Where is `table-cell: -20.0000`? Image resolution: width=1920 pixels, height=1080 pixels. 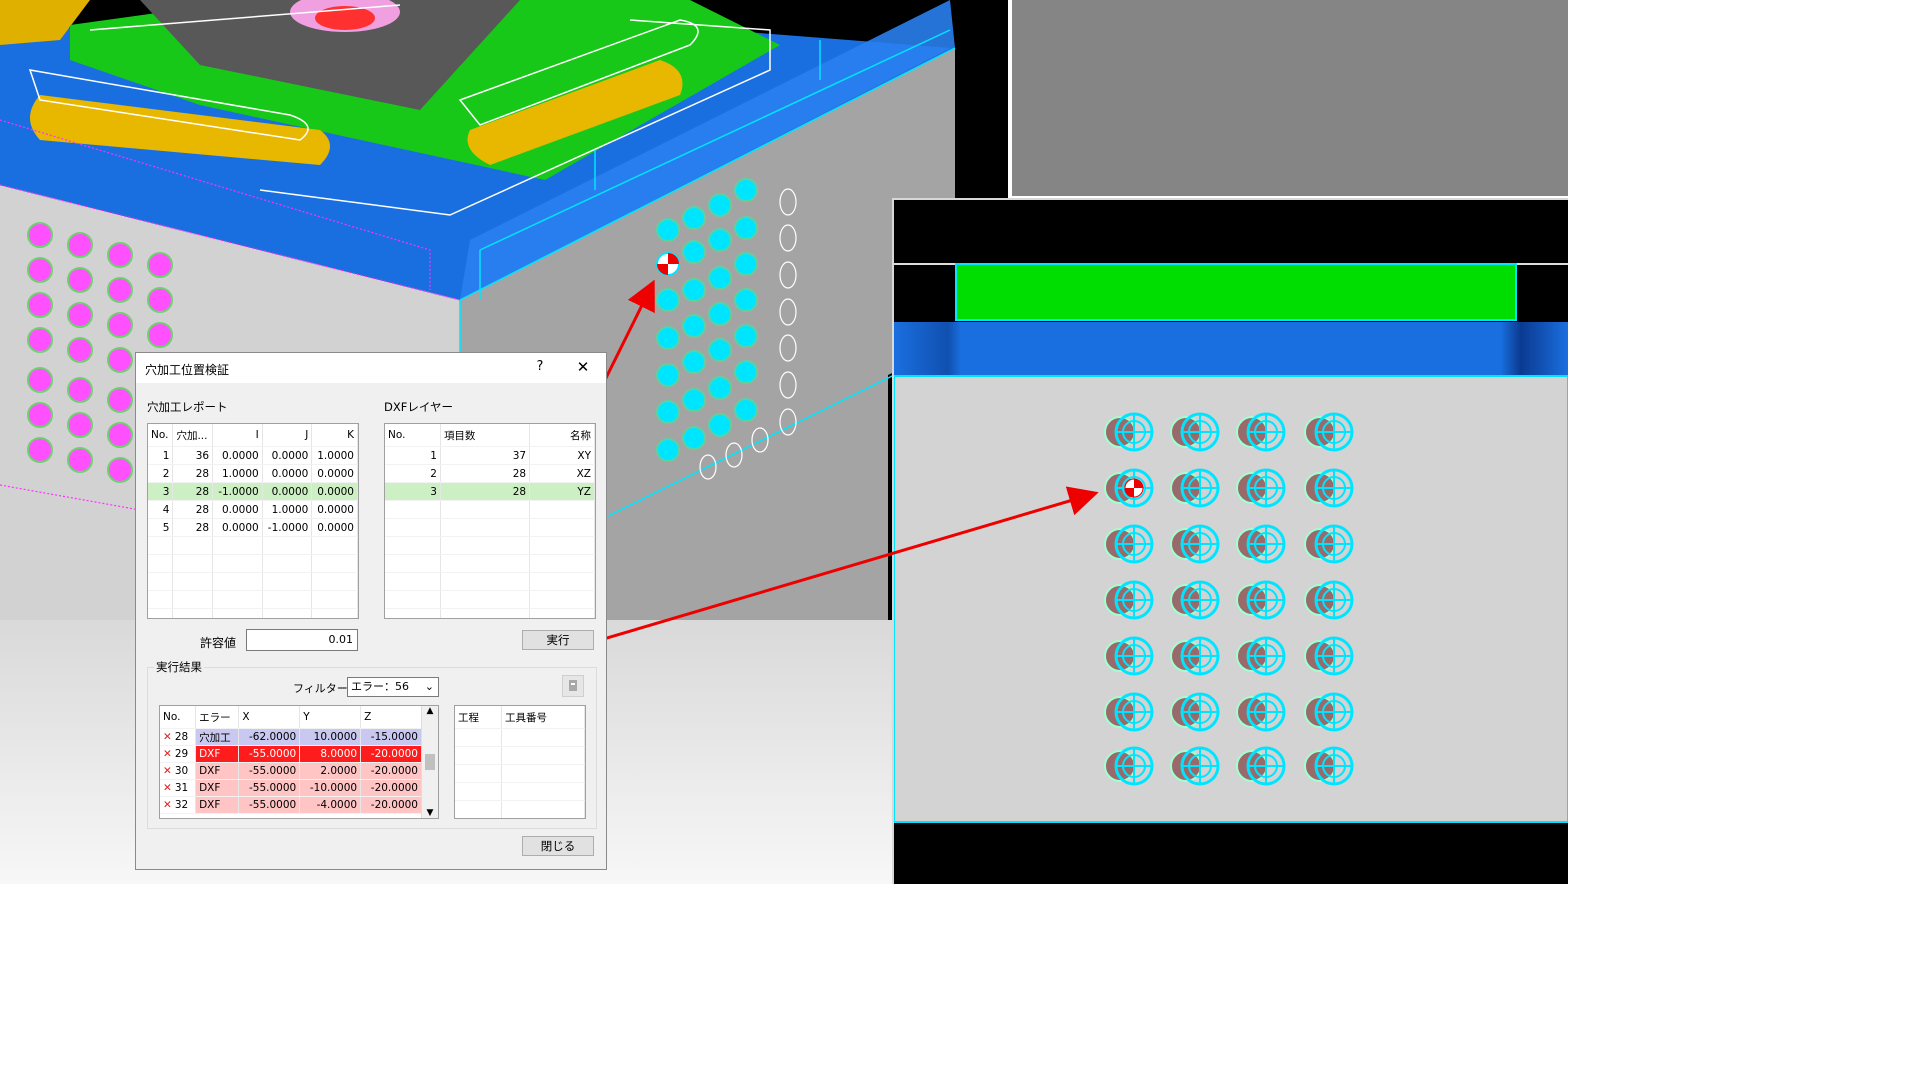 table-cell: -20.0000 is located at coordinates (391, 771).